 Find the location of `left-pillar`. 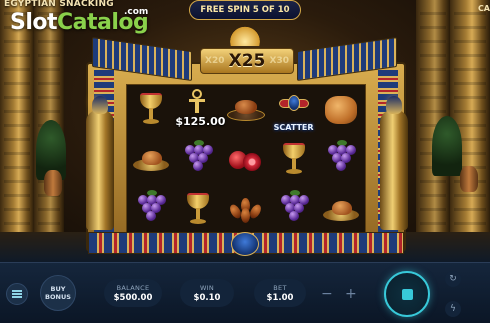

left-pillar is located at coordinates (17, 131).